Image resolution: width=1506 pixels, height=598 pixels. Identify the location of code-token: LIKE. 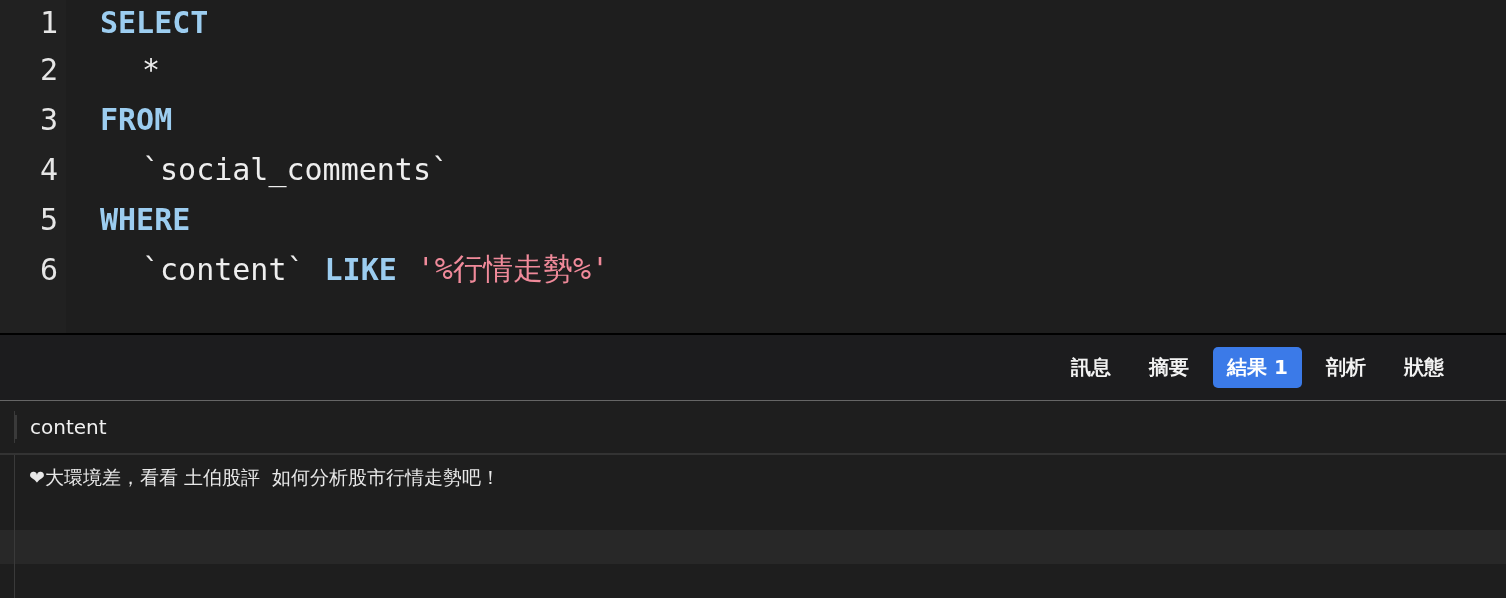
(360, 269).